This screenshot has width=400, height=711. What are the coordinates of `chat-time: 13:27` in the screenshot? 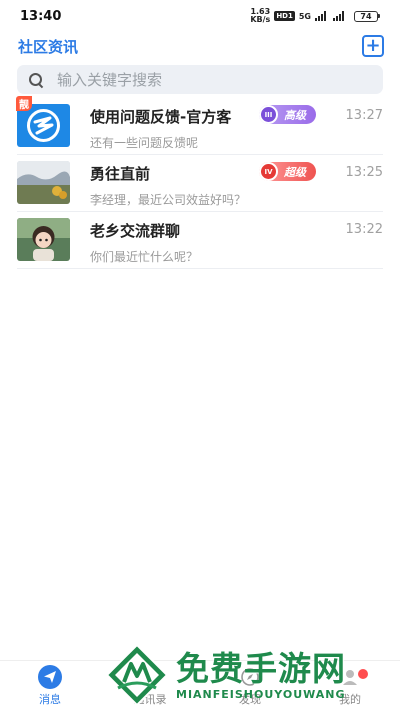 It's located at (364, 115).